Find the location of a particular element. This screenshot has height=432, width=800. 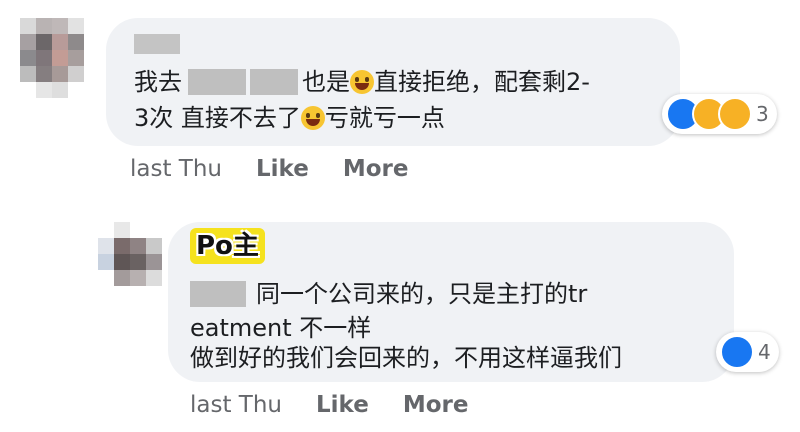

comment-1-line-2: 3次 直接不去了 亏就亏一点 is located at coordinates (289, 118).